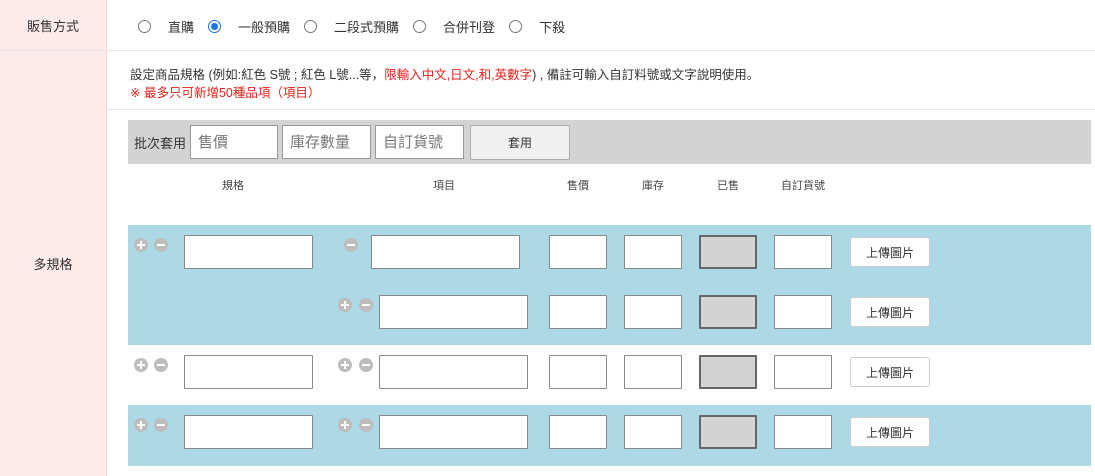 This screenshot has width=1095, height=476. Describe the element at coordinates (327, 142) in the screenshot. I see `batch-stock-input` at that location.